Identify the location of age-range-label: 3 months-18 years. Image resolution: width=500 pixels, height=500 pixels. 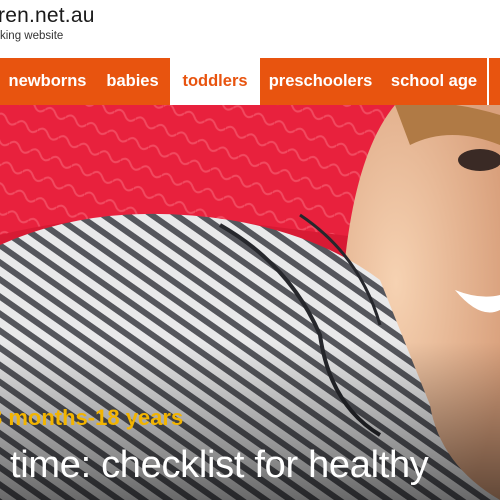
(92, 417).